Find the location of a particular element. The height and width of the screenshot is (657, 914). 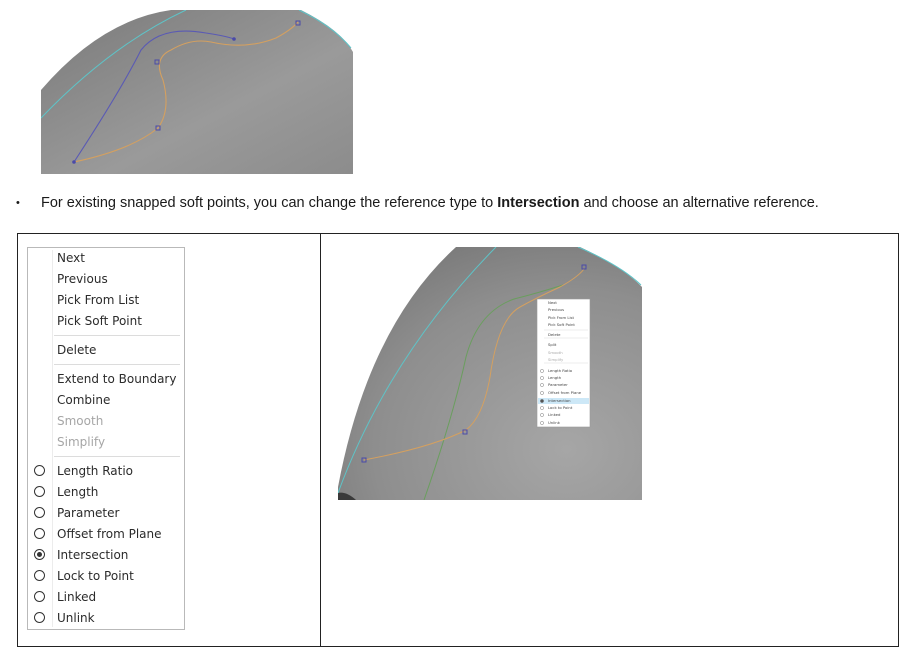

menu-item-label: Unlink is located at coordinates (76, 618).